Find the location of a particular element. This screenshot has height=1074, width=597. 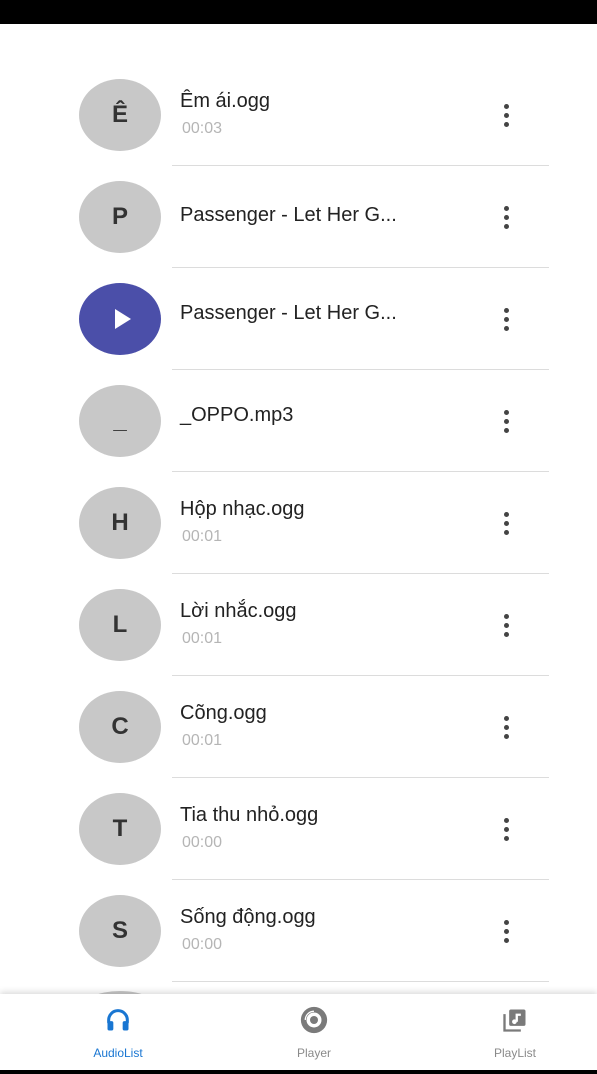

track-title: Cõng.ogg is located at coordinates (223, 713).